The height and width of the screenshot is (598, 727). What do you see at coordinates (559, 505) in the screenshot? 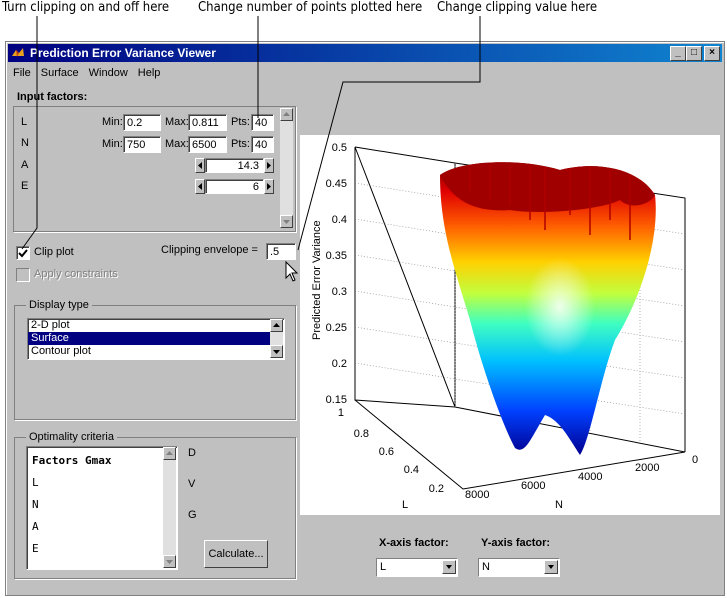
I see `n-axis-label: N` at bounding box center [559, 505].